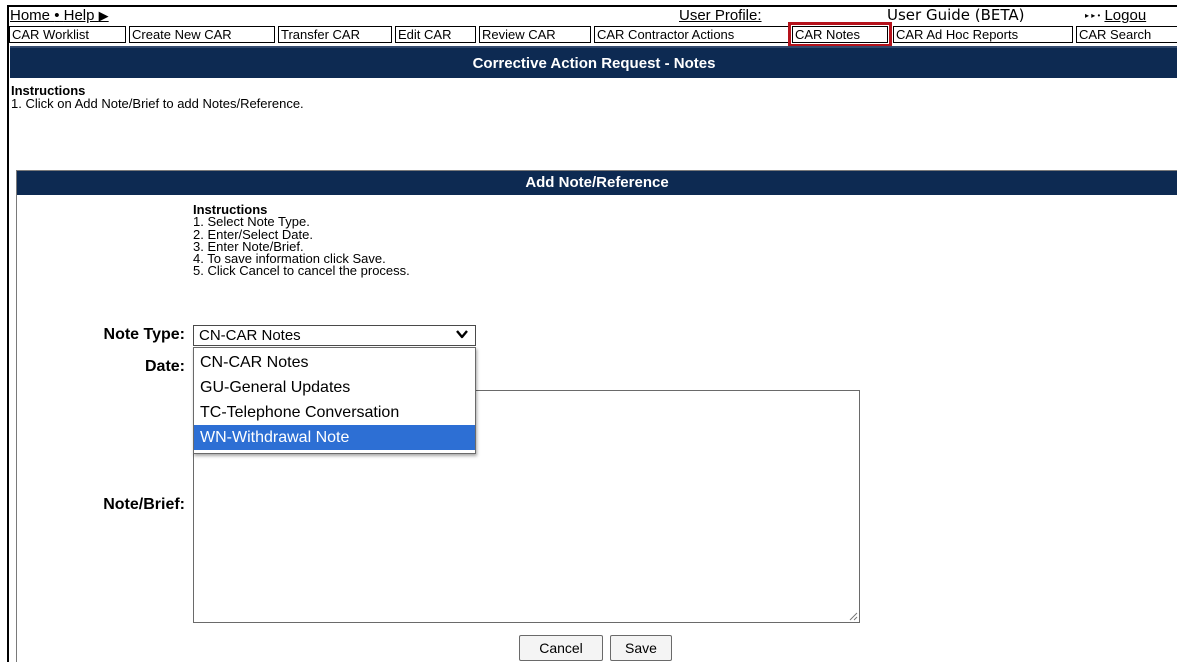 This screenshot has height=662, width=1177. I want to click on help-arrow-icon: ▶, so click(104, 15).